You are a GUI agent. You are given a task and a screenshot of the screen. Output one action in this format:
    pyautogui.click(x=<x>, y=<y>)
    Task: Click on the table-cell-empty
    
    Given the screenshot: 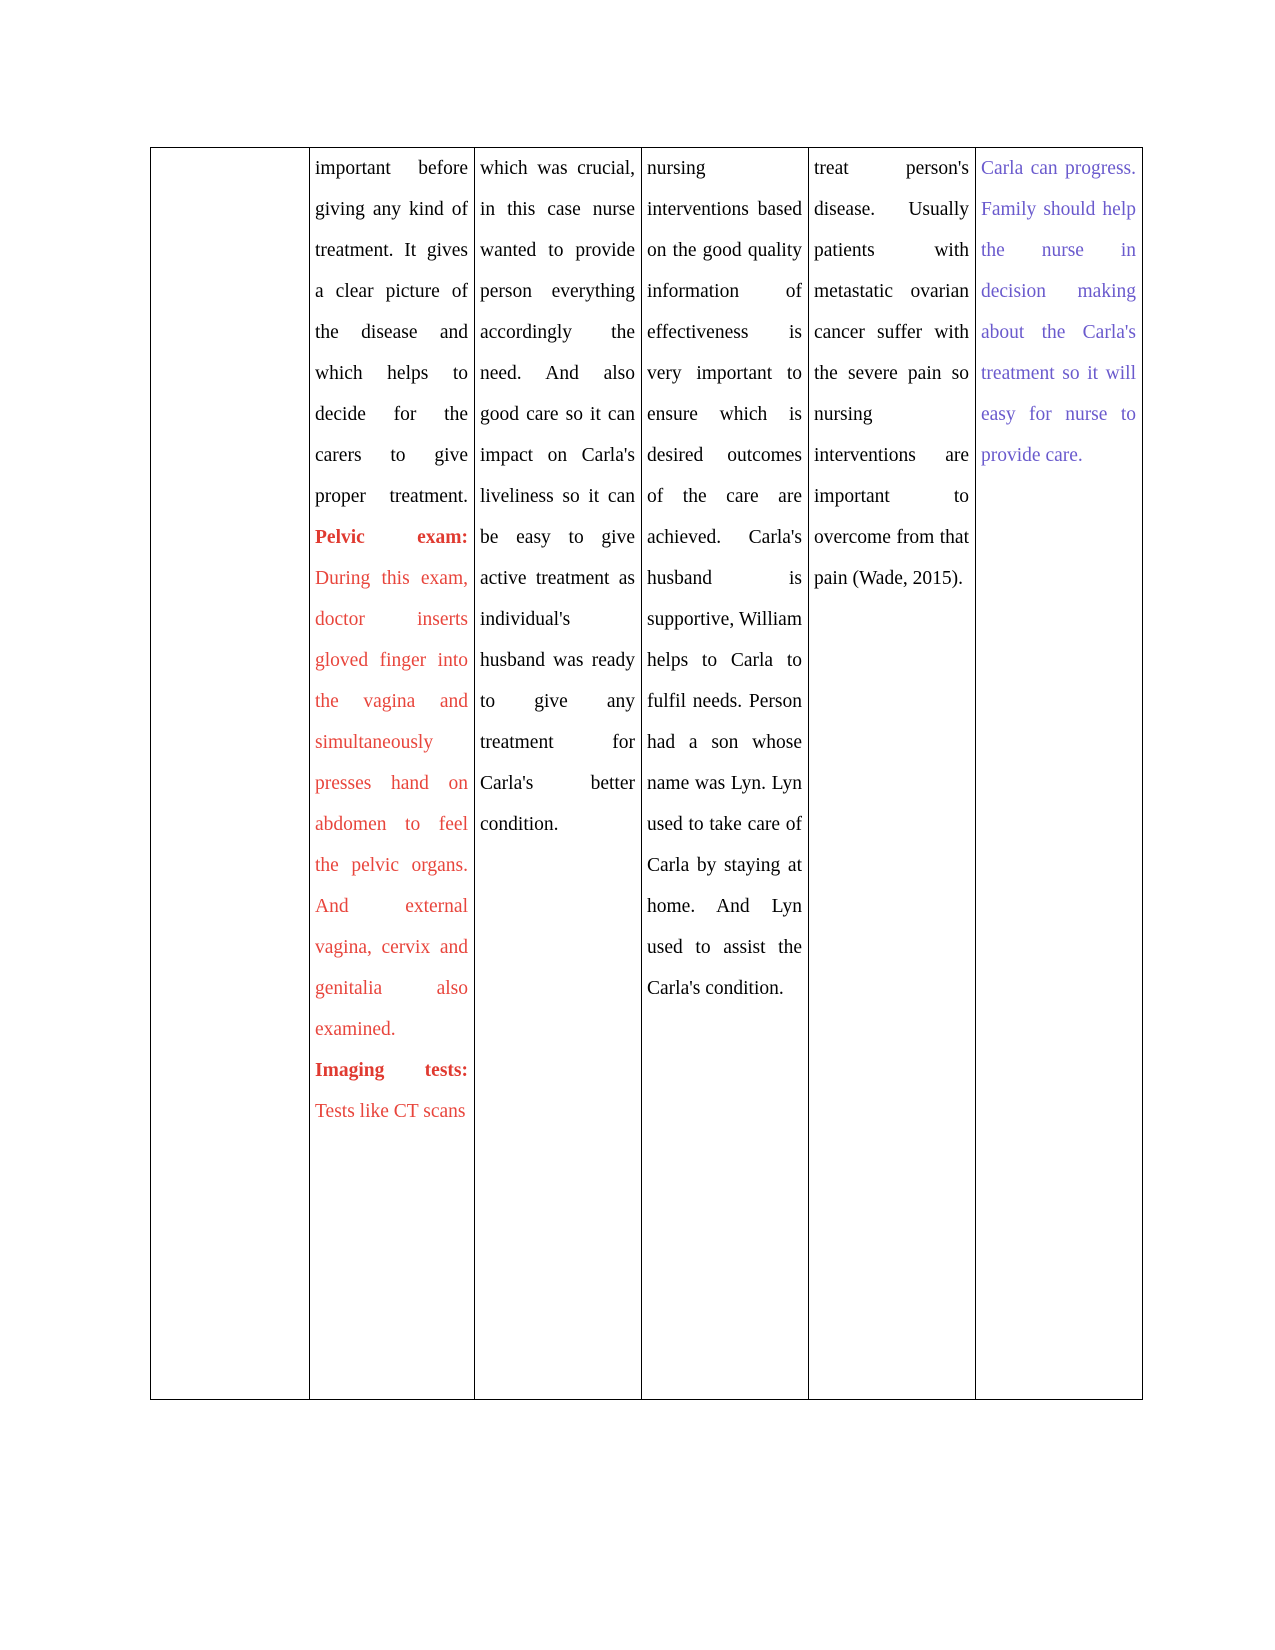 What is the action you would take?
    pyautogui.click(x=230, y=773)
    